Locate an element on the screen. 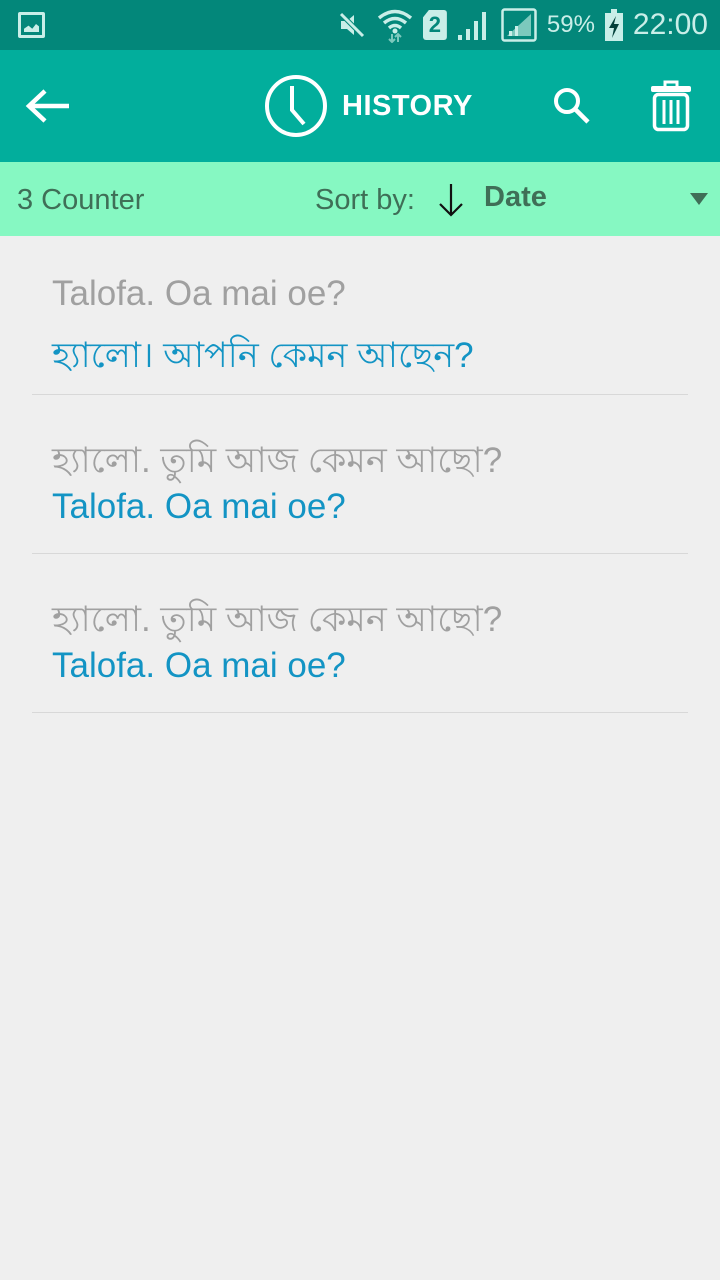  arrow-left-icon is located at coordinates (47, 106).